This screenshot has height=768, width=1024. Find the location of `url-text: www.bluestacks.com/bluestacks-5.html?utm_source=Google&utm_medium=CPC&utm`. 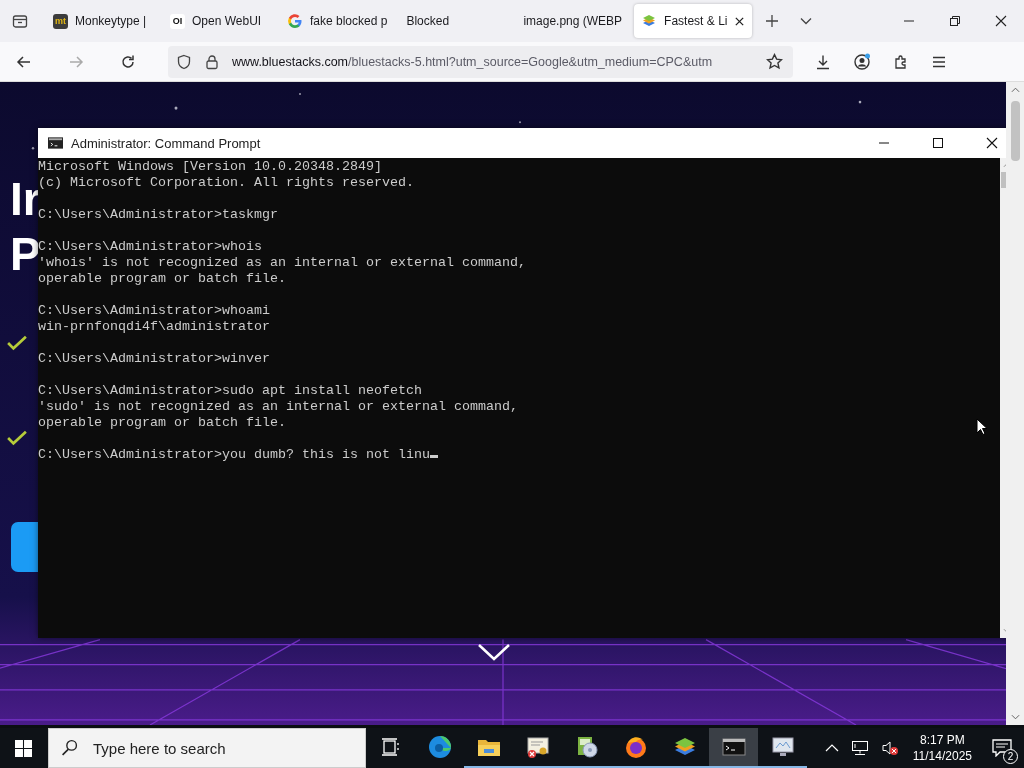

url-text: www.bluestacks.com/bluestacks-5.html?utm_source=Google&utm_medium=CPC&utm is located at coordinates (473, 61).